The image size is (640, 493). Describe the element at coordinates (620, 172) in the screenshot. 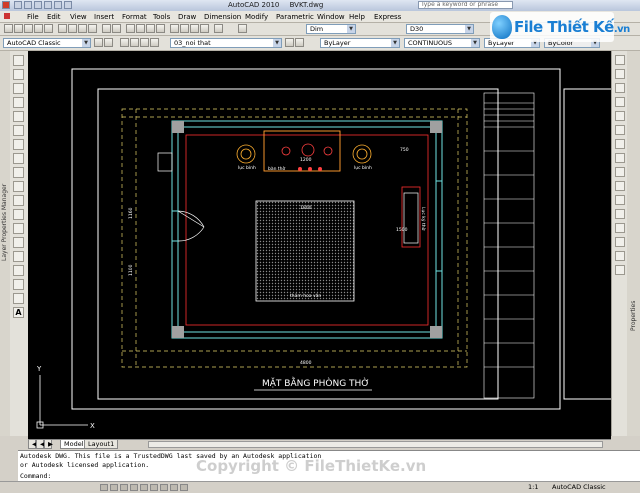

I see `stretch-icon` at that location.